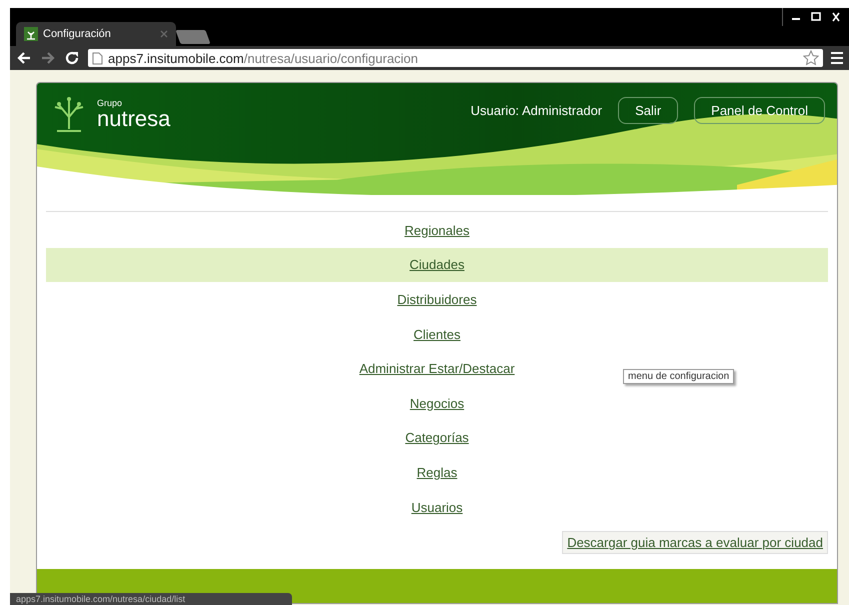 The height and width of the screenshot is (605, 849). Describe the element at coordinates (97, 58) in the screenshot. I see `page-icon` at that location.